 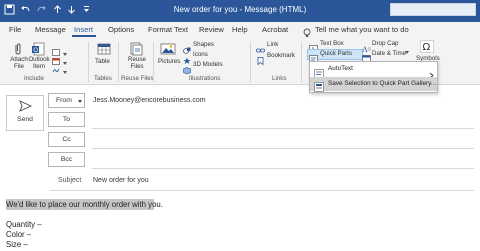 What do you see at coordinates (84, 36) in the screenshot?
I see `active-tab-indicator` at bounding box center [84, 36].